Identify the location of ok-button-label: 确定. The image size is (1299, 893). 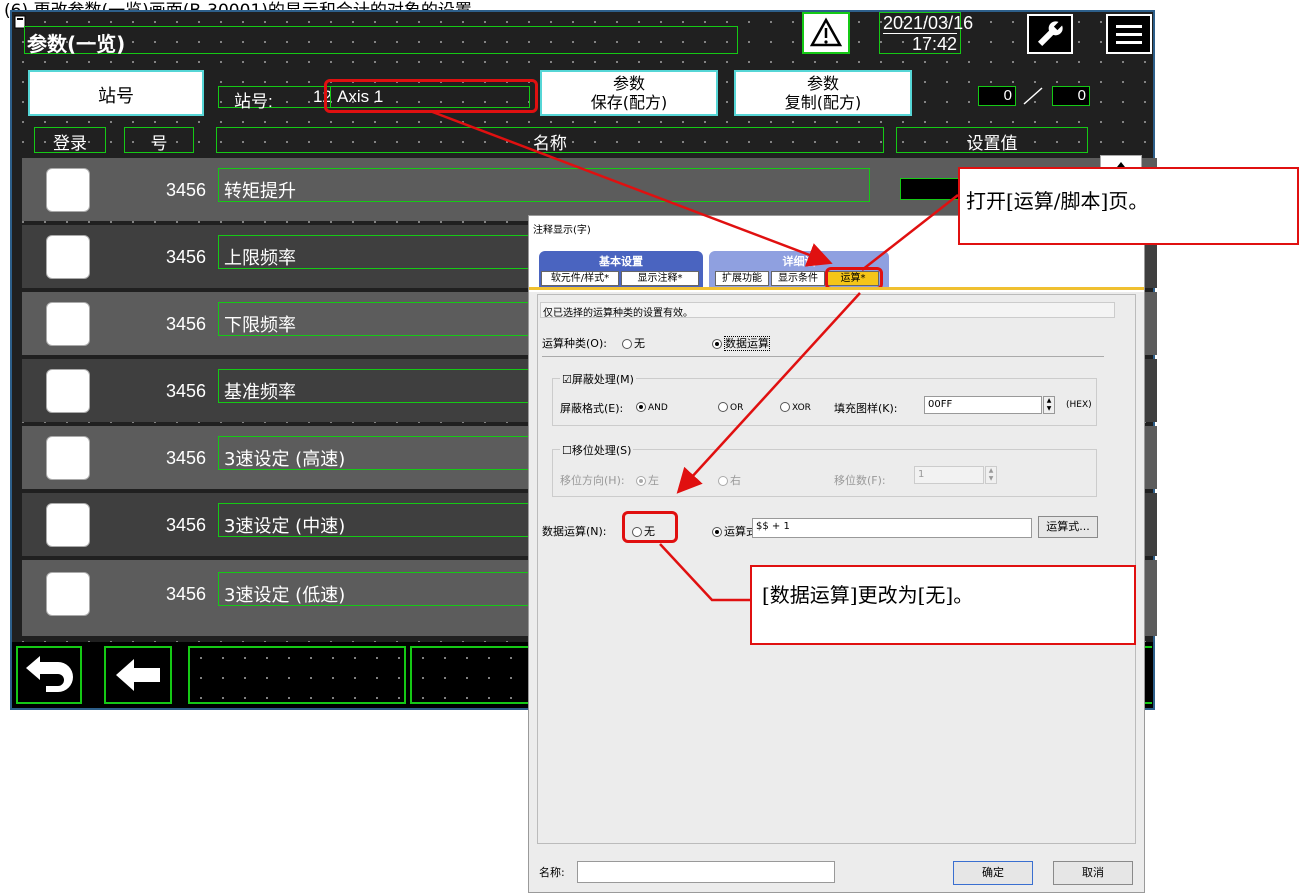
(993, 872).